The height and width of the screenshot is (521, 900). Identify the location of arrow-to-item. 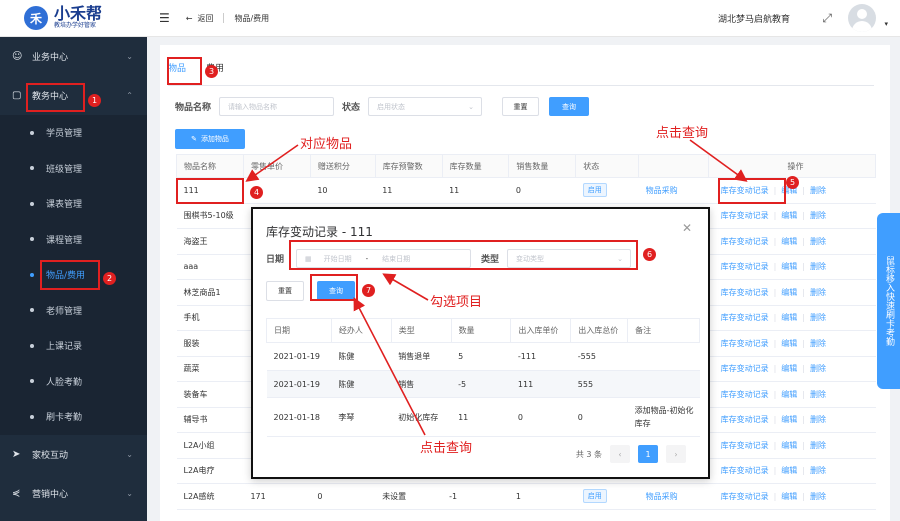
(272, 163).